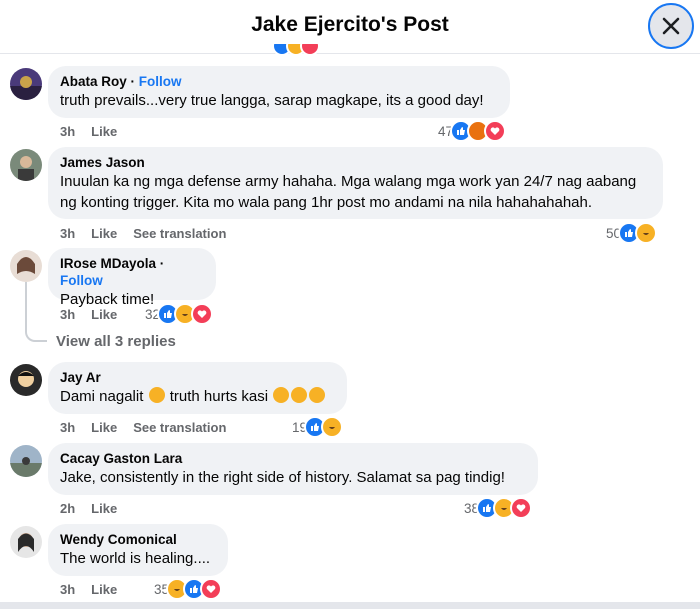 This screenshot has height=609, width=700. What do you see at coordinates (472, 131) in the screenshot?
I see `reaction-summary: 47` at bounding box center [472, 131].